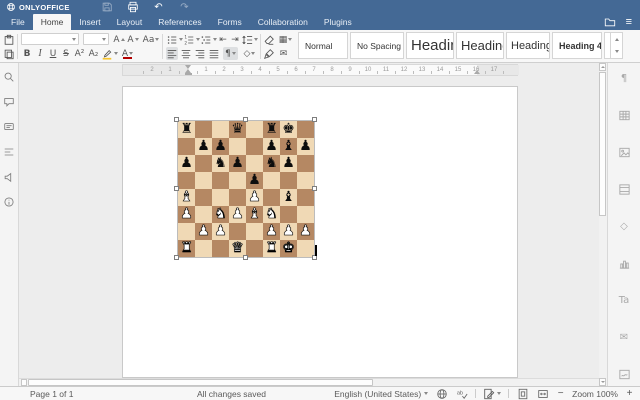  Describe the element at coordinates (624, 263) in the screenshot. I see `chart-settings-button` at that location.